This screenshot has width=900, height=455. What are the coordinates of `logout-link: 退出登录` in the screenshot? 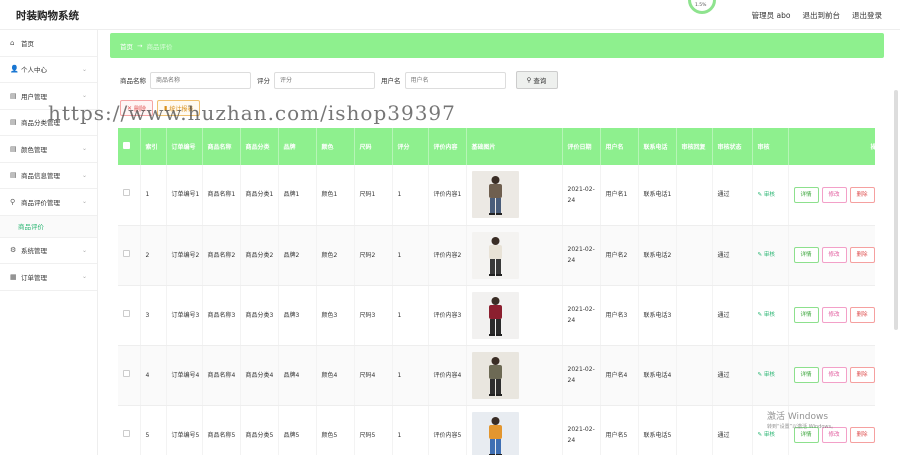 It's located at (867, 15).